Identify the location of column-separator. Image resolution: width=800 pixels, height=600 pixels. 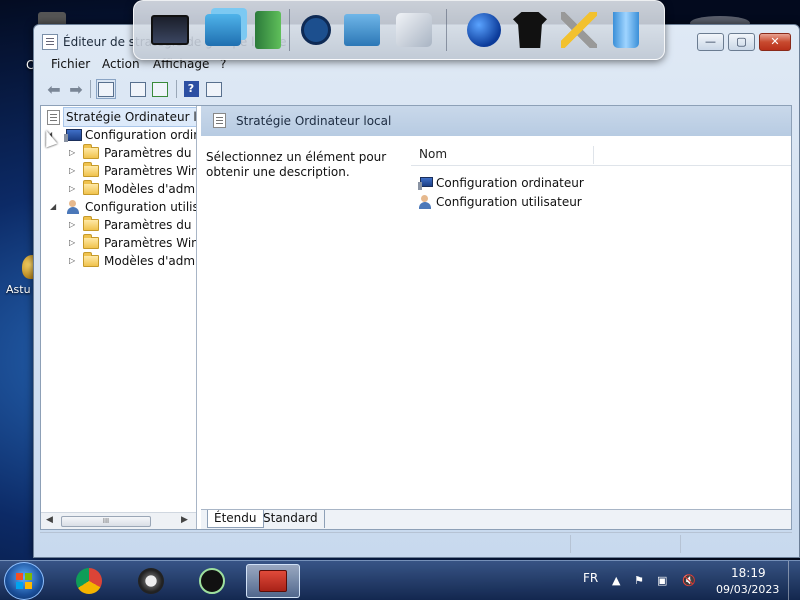
(593, 155).